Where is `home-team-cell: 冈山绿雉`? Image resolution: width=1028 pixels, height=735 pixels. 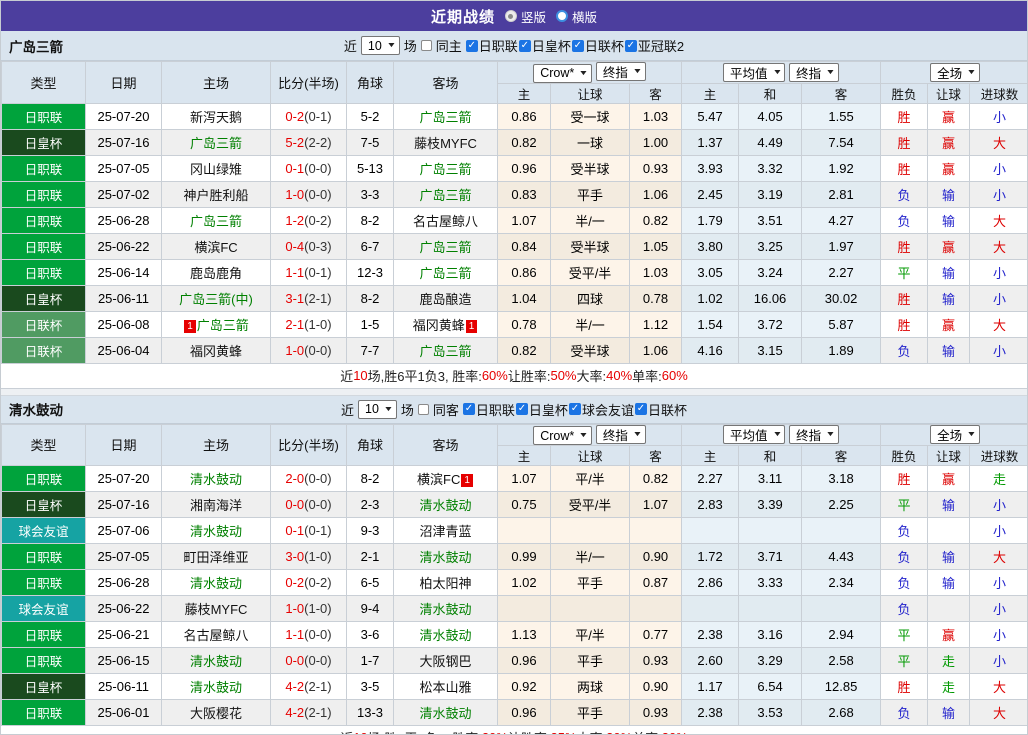
home-team-cell: 冈山绿雉 is located at coordinates (216, 168).